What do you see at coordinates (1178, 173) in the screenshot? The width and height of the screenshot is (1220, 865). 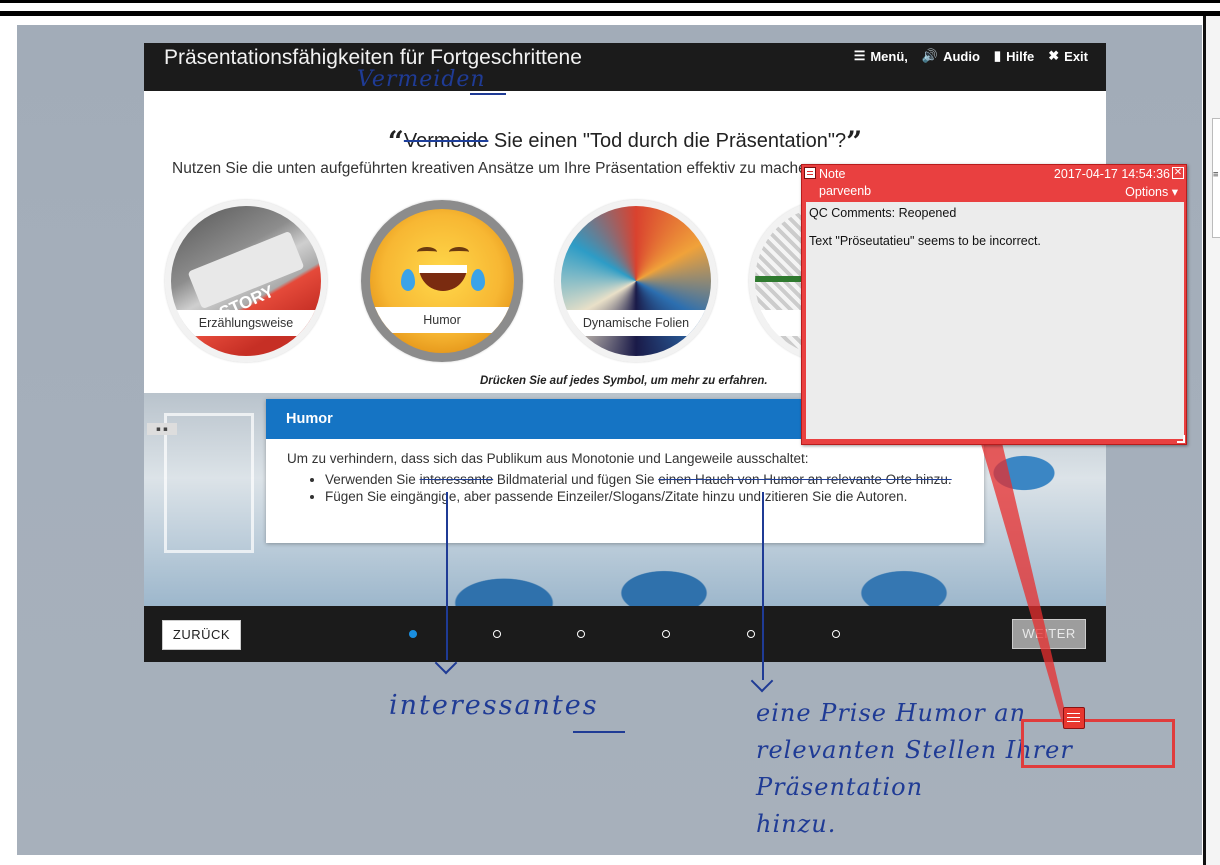 I see `note-close-icon: ✕` at bounding box center [1178, 173].